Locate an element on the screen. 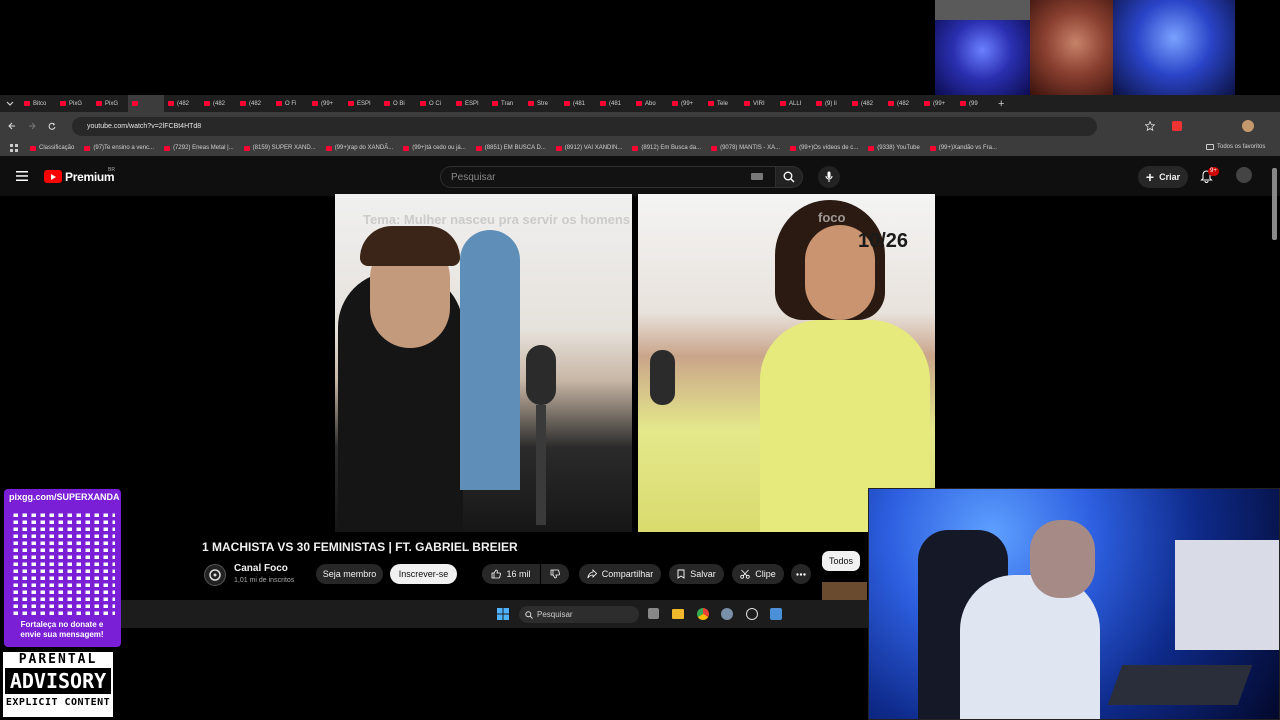 The image size is (1280, 720). bookmark-item: (9338) YouTube is located at coordinates (894, 148).